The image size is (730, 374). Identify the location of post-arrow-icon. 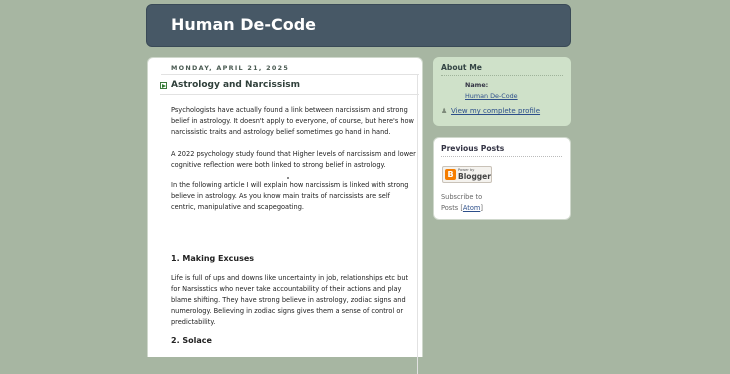
(163, 85).